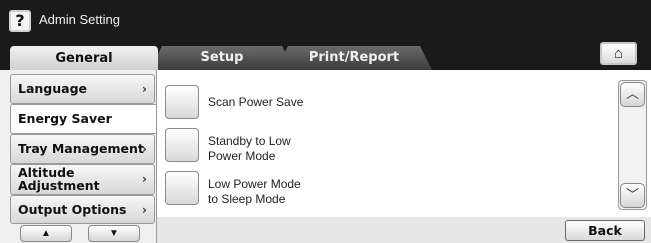 The image size is (651, 243). I want to click on option-label: Standby to Low Power Mode, so click(249, 149).